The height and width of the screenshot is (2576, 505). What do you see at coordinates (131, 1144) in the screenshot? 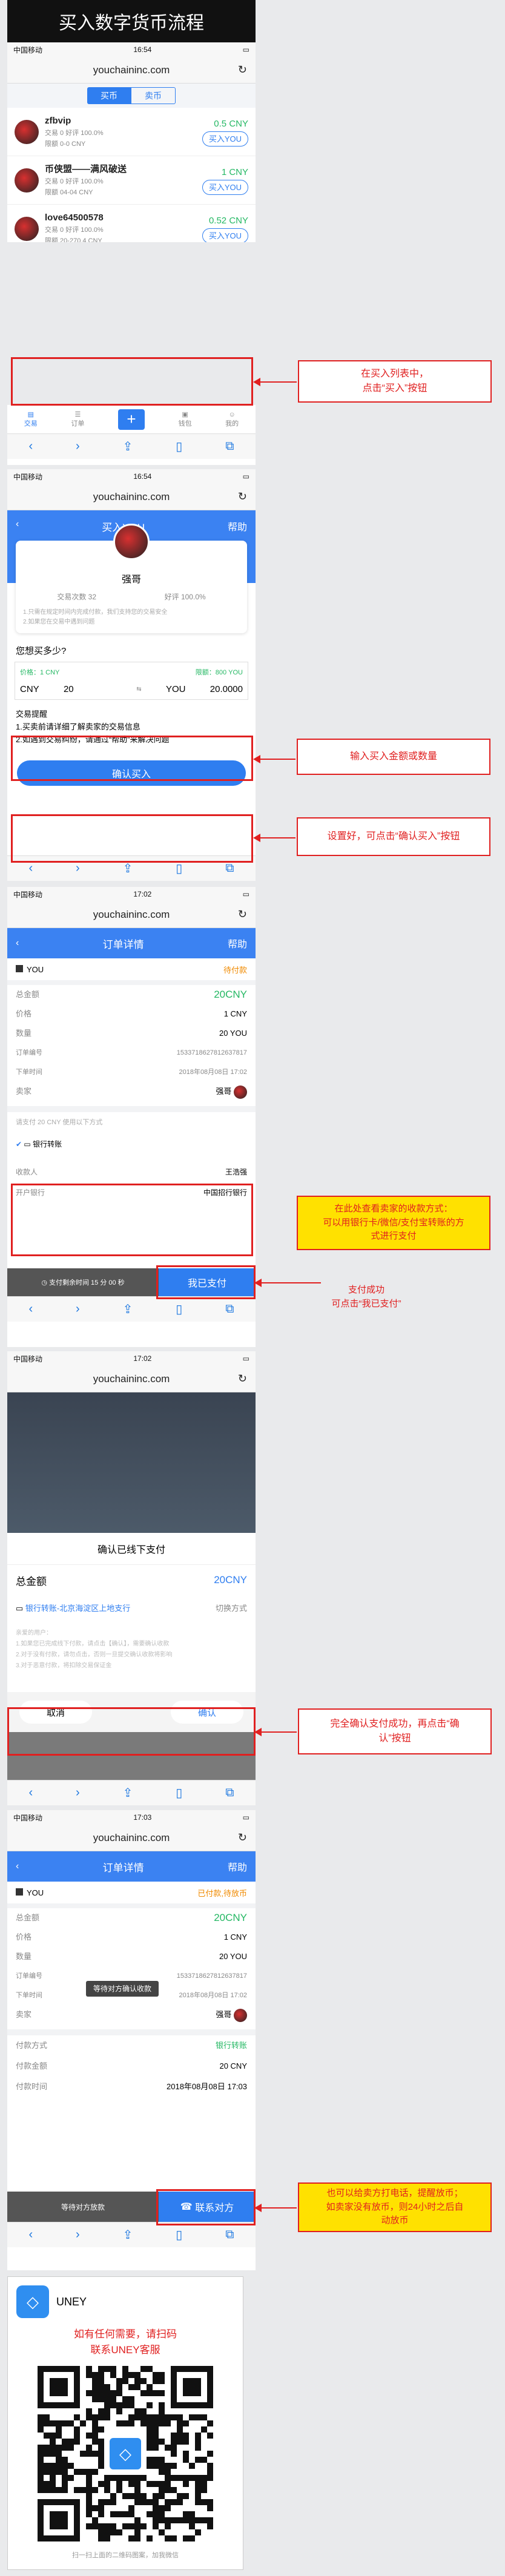
I see `payment-method: ✔ ▭ 银行转账` at bounding box center [131, 1144].